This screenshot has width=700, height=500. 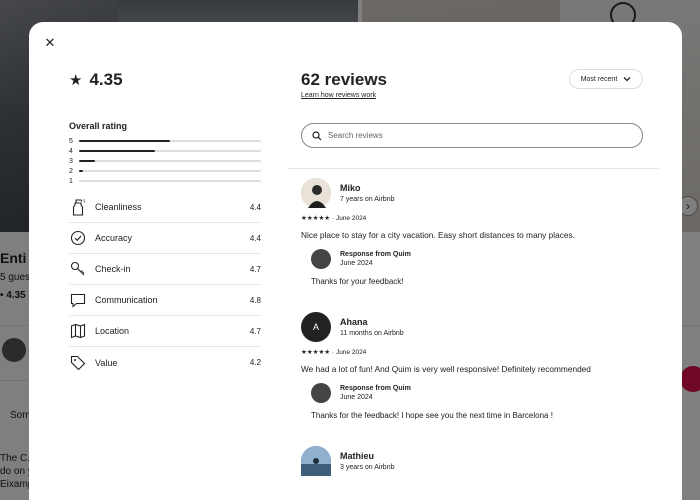 What do you see at coordinates (165, 331) in the screenshot?
I see `category-location: Location 4.7` at bounding box center [165, 331].